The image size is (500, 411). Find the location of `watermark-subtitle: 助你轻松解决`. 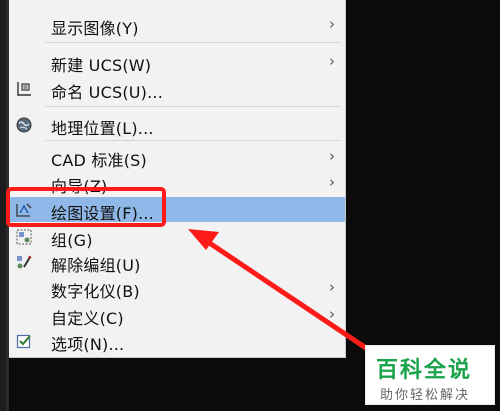

watermark-subtitle: 助你轻松解决 is located at coordinates (425, 395).